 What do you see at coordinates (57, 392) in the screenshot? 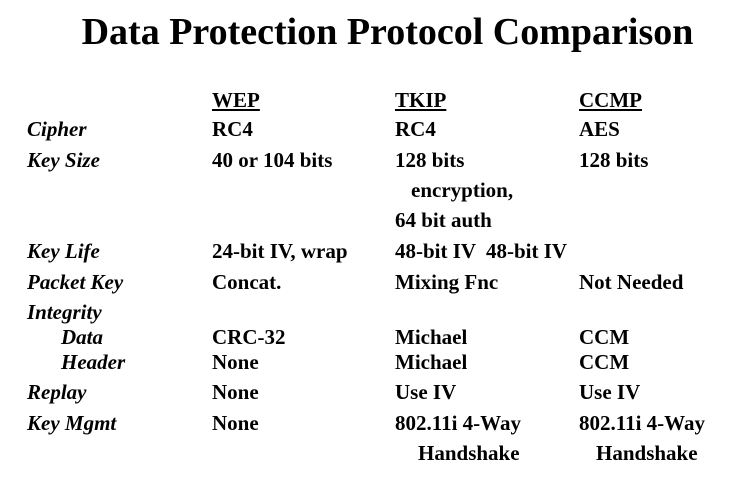
I see `row-label-replay: Replay` at bounding box center [57, 392].